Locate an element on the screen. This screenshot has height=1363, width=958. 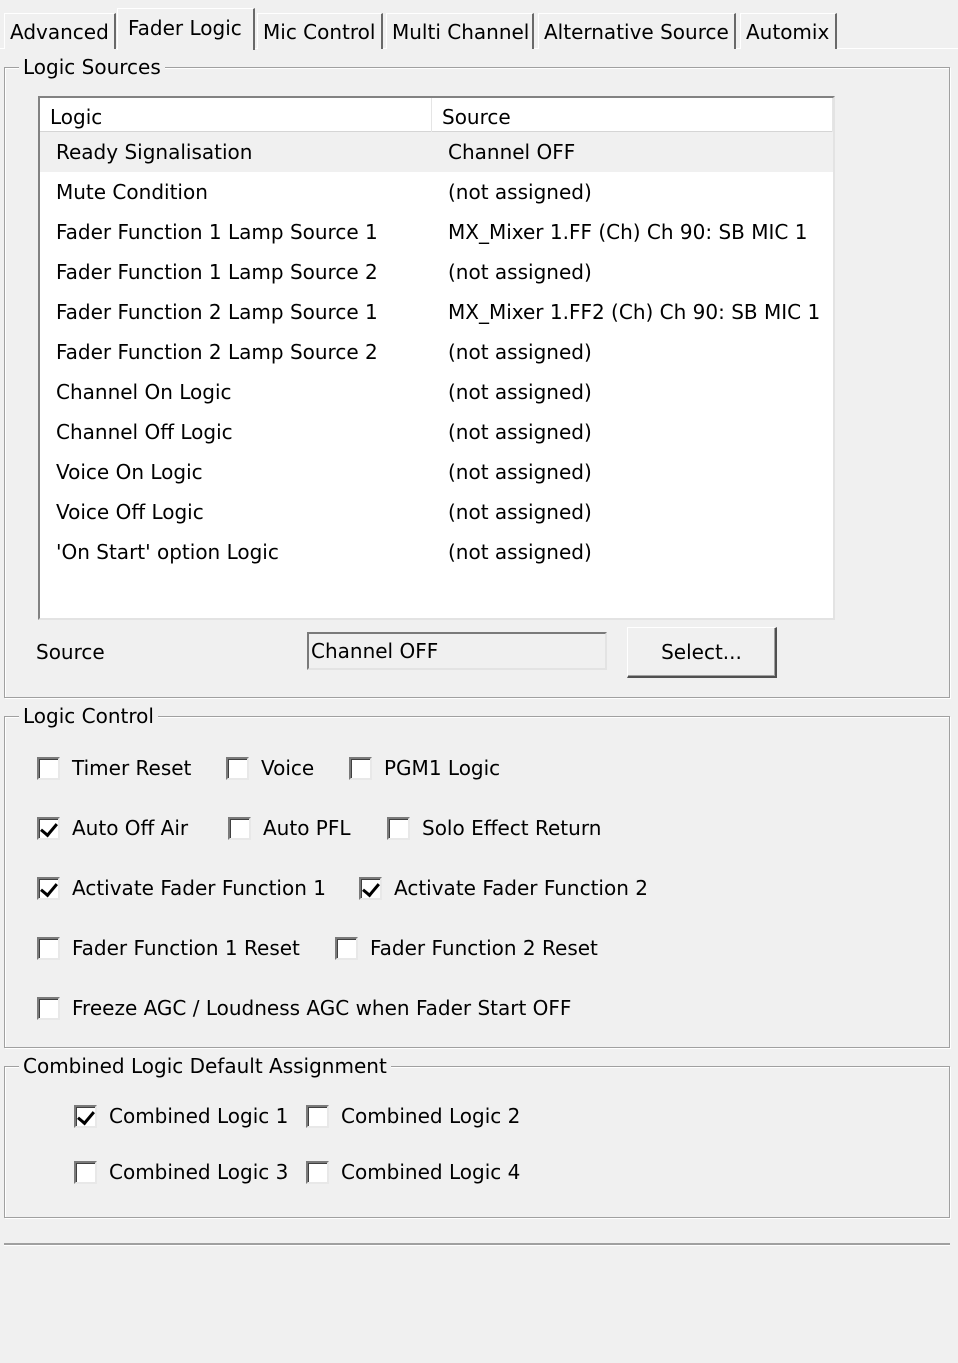
logic-cell: Ready Signalisation is located at coordinates (154, 152).